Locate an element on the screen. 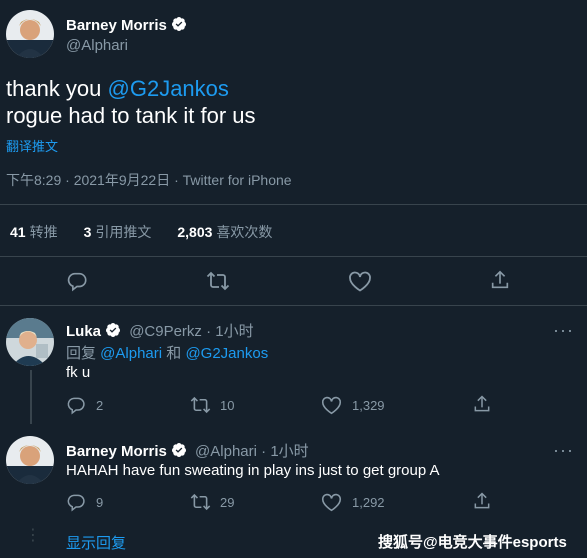 This screenshot has height=558, width=587. tweet-text-line-1: thank you @G2Jankos is located at coordinates (131, 88).